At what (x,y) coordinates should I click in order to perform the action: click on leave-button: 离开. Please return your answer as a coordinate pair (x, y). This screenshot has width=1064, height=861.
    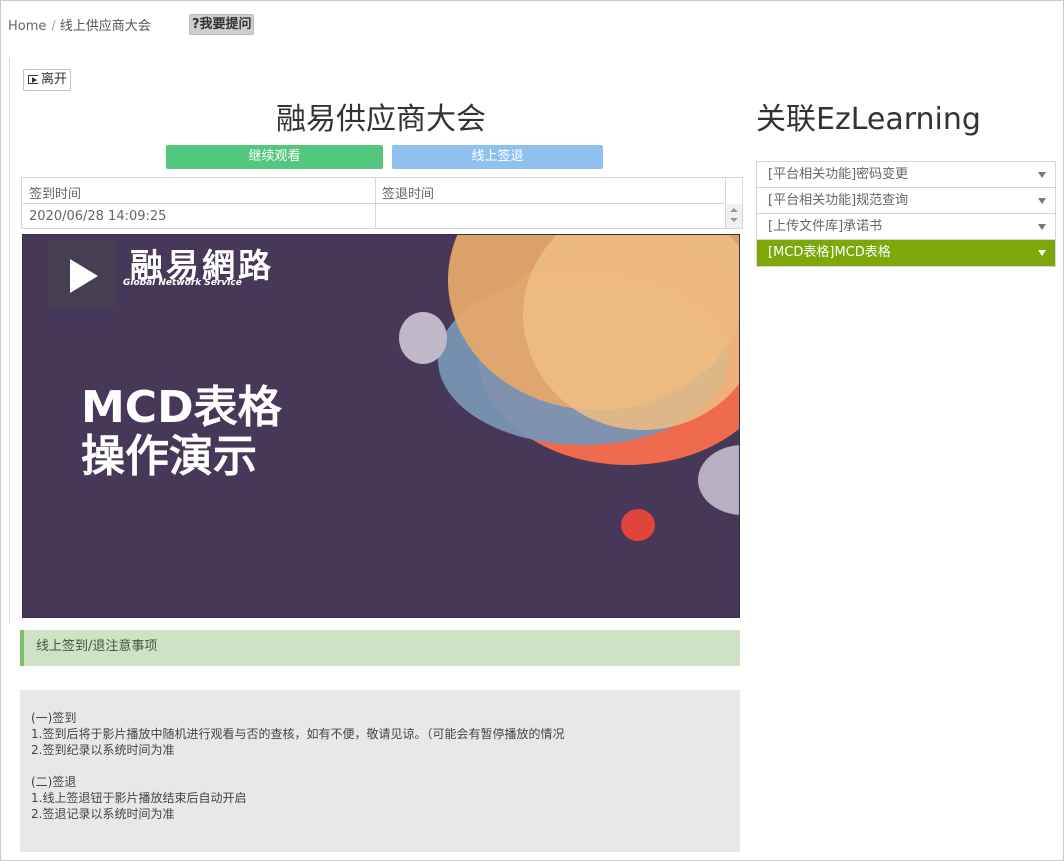
    Looking at the image, I should click on (47, 80).